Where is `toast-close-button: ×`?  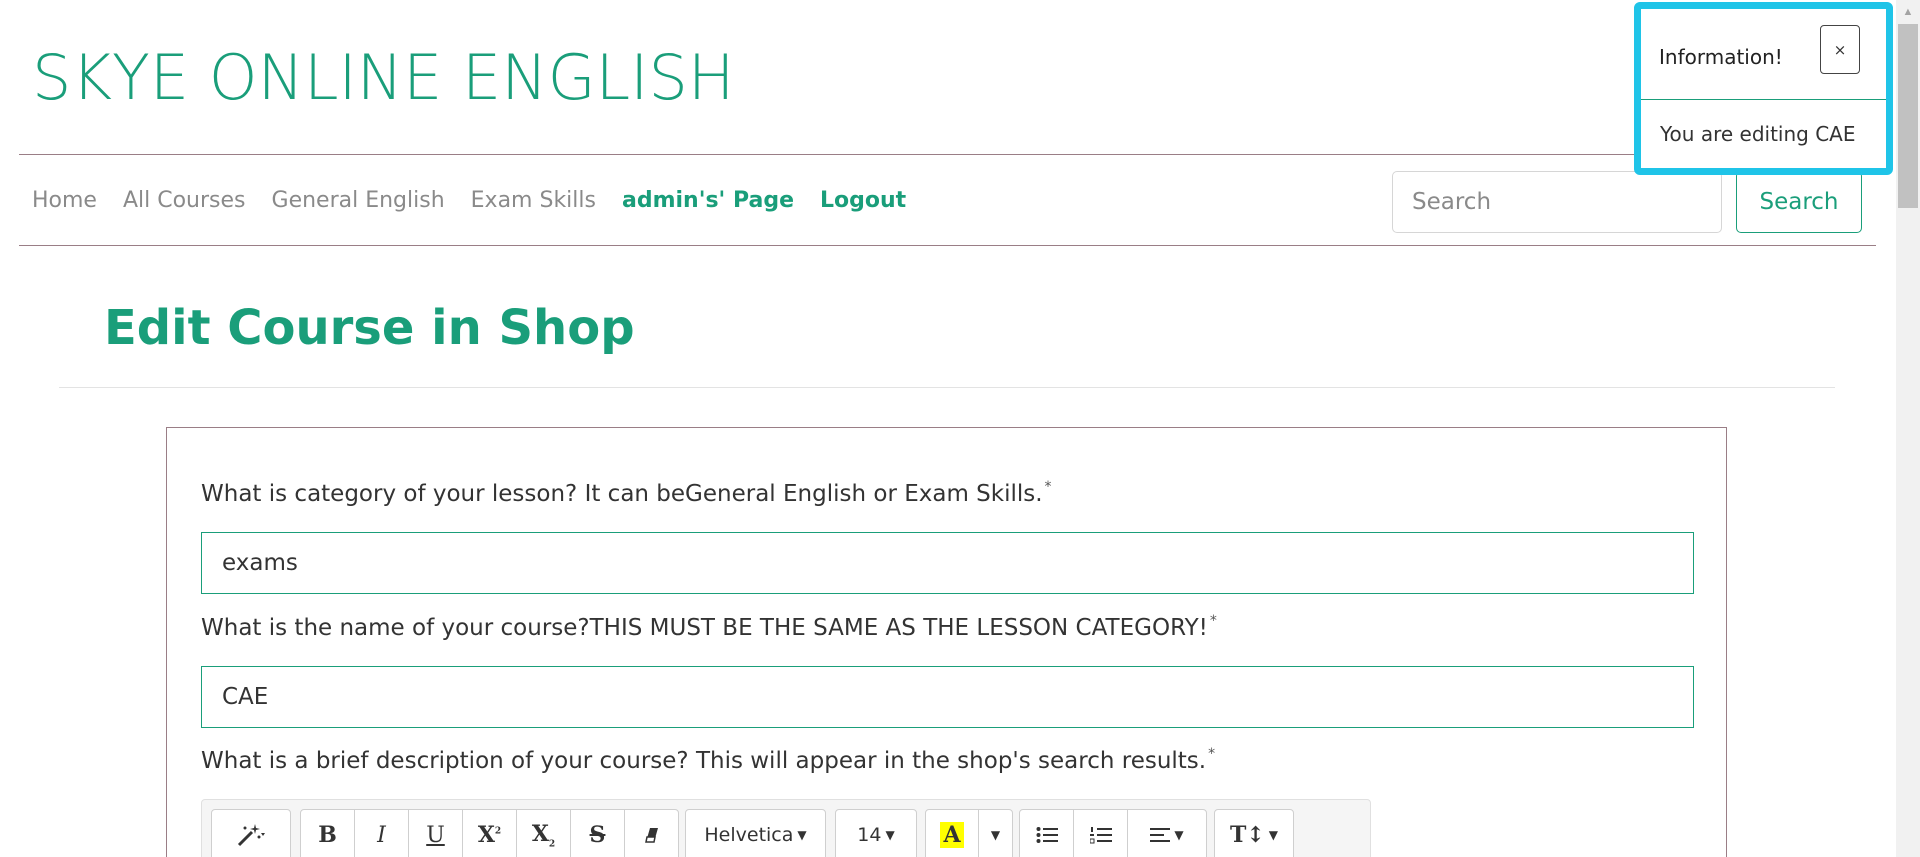
toast-close-button: × is located at coordinates (1840, 49).